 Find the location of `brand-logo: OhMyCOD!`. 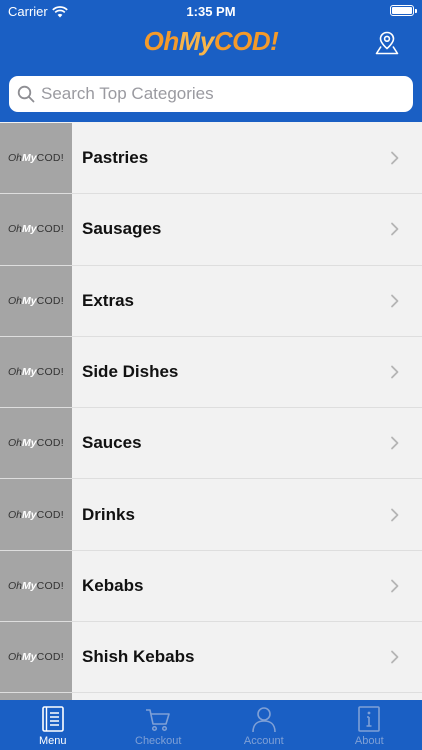

brand-logo: OhMyCOD! is located at coordinates (211, 41).